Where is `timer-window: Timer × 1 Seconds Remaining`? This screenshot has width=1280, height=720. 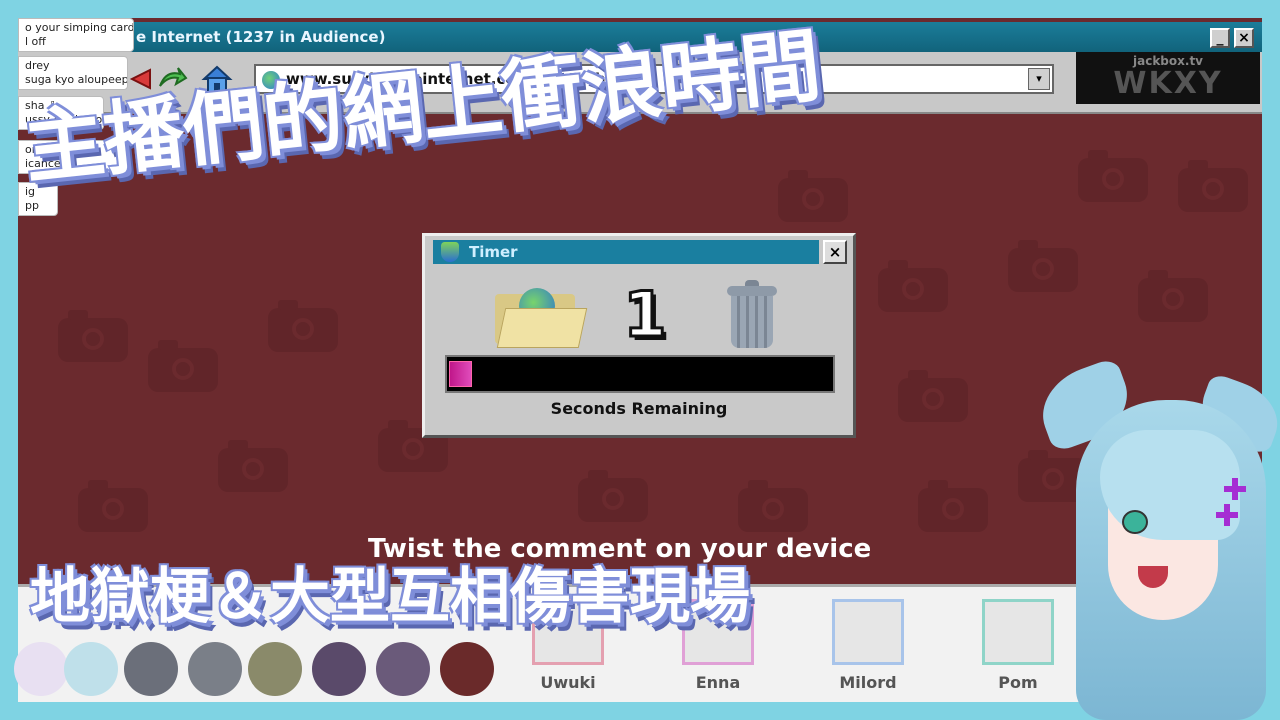
timer-window: Timer × 1 Seconds Remaining is located at coordinates (639, 335).